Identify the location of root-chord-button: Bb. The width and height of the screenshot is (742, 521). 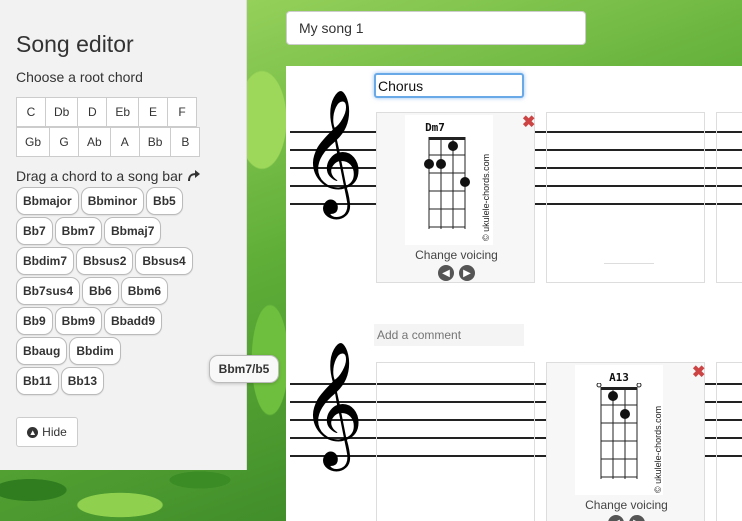
(155, 142).